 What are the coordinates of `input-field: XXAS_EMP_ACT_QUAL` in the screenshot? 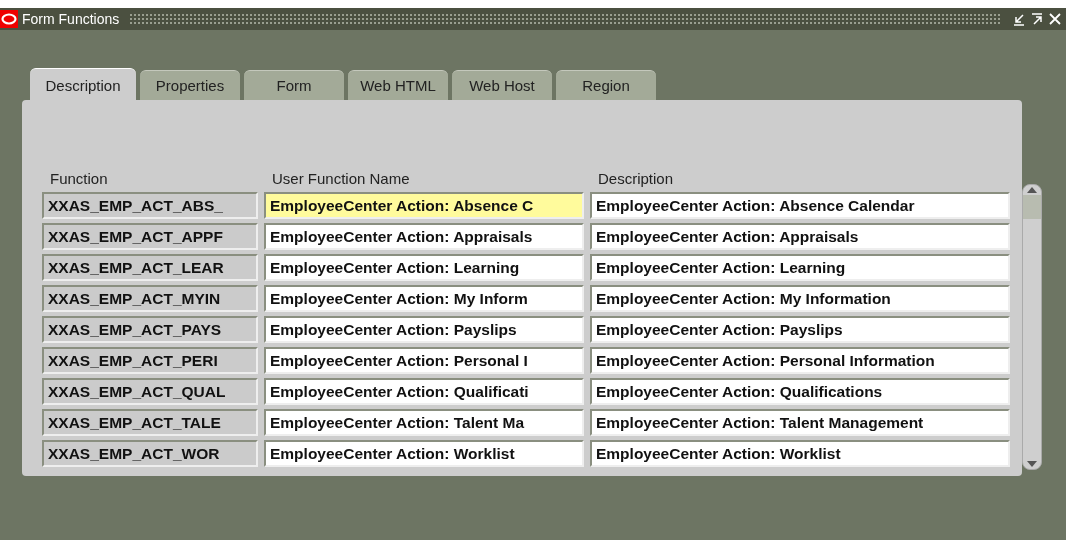 It's located at (150, 391).